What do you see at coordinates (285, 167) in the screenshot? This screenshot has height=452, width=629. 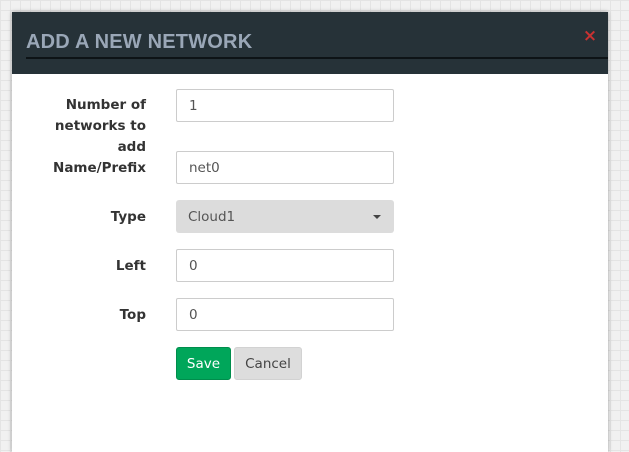 I see `name-prefix-input: net0` at bounding box center [285, 167].